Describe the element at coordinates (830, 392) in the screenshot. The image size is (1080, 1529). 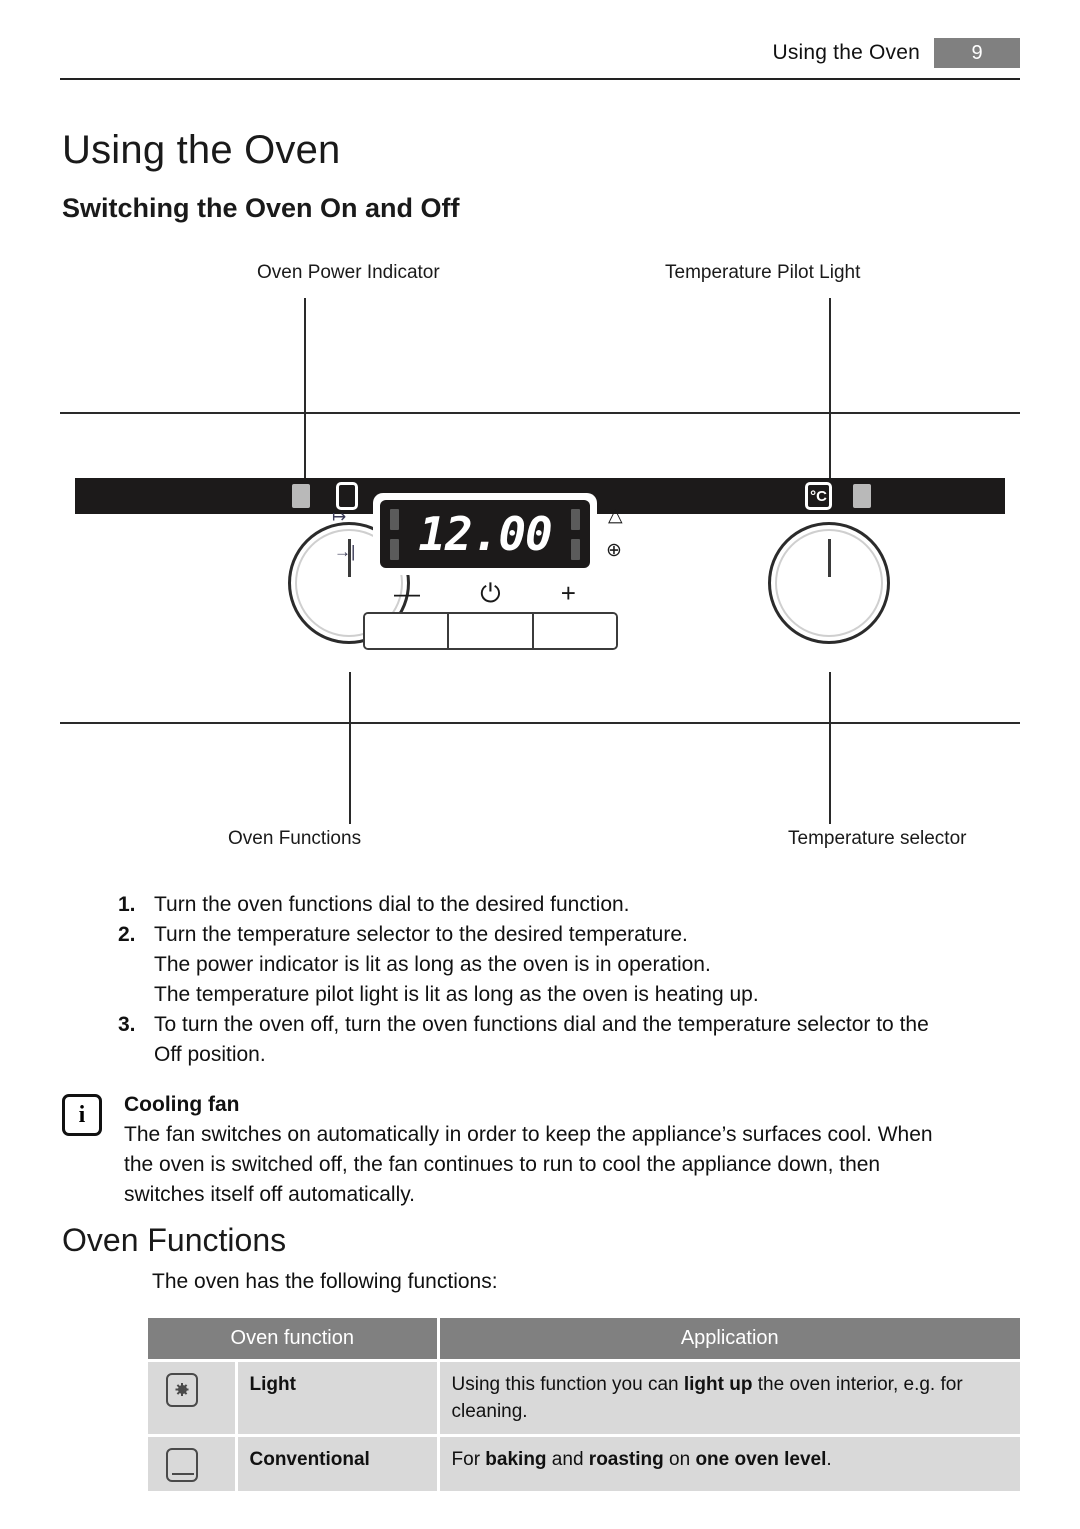
I see `leader-line-pilot-light` at that location.